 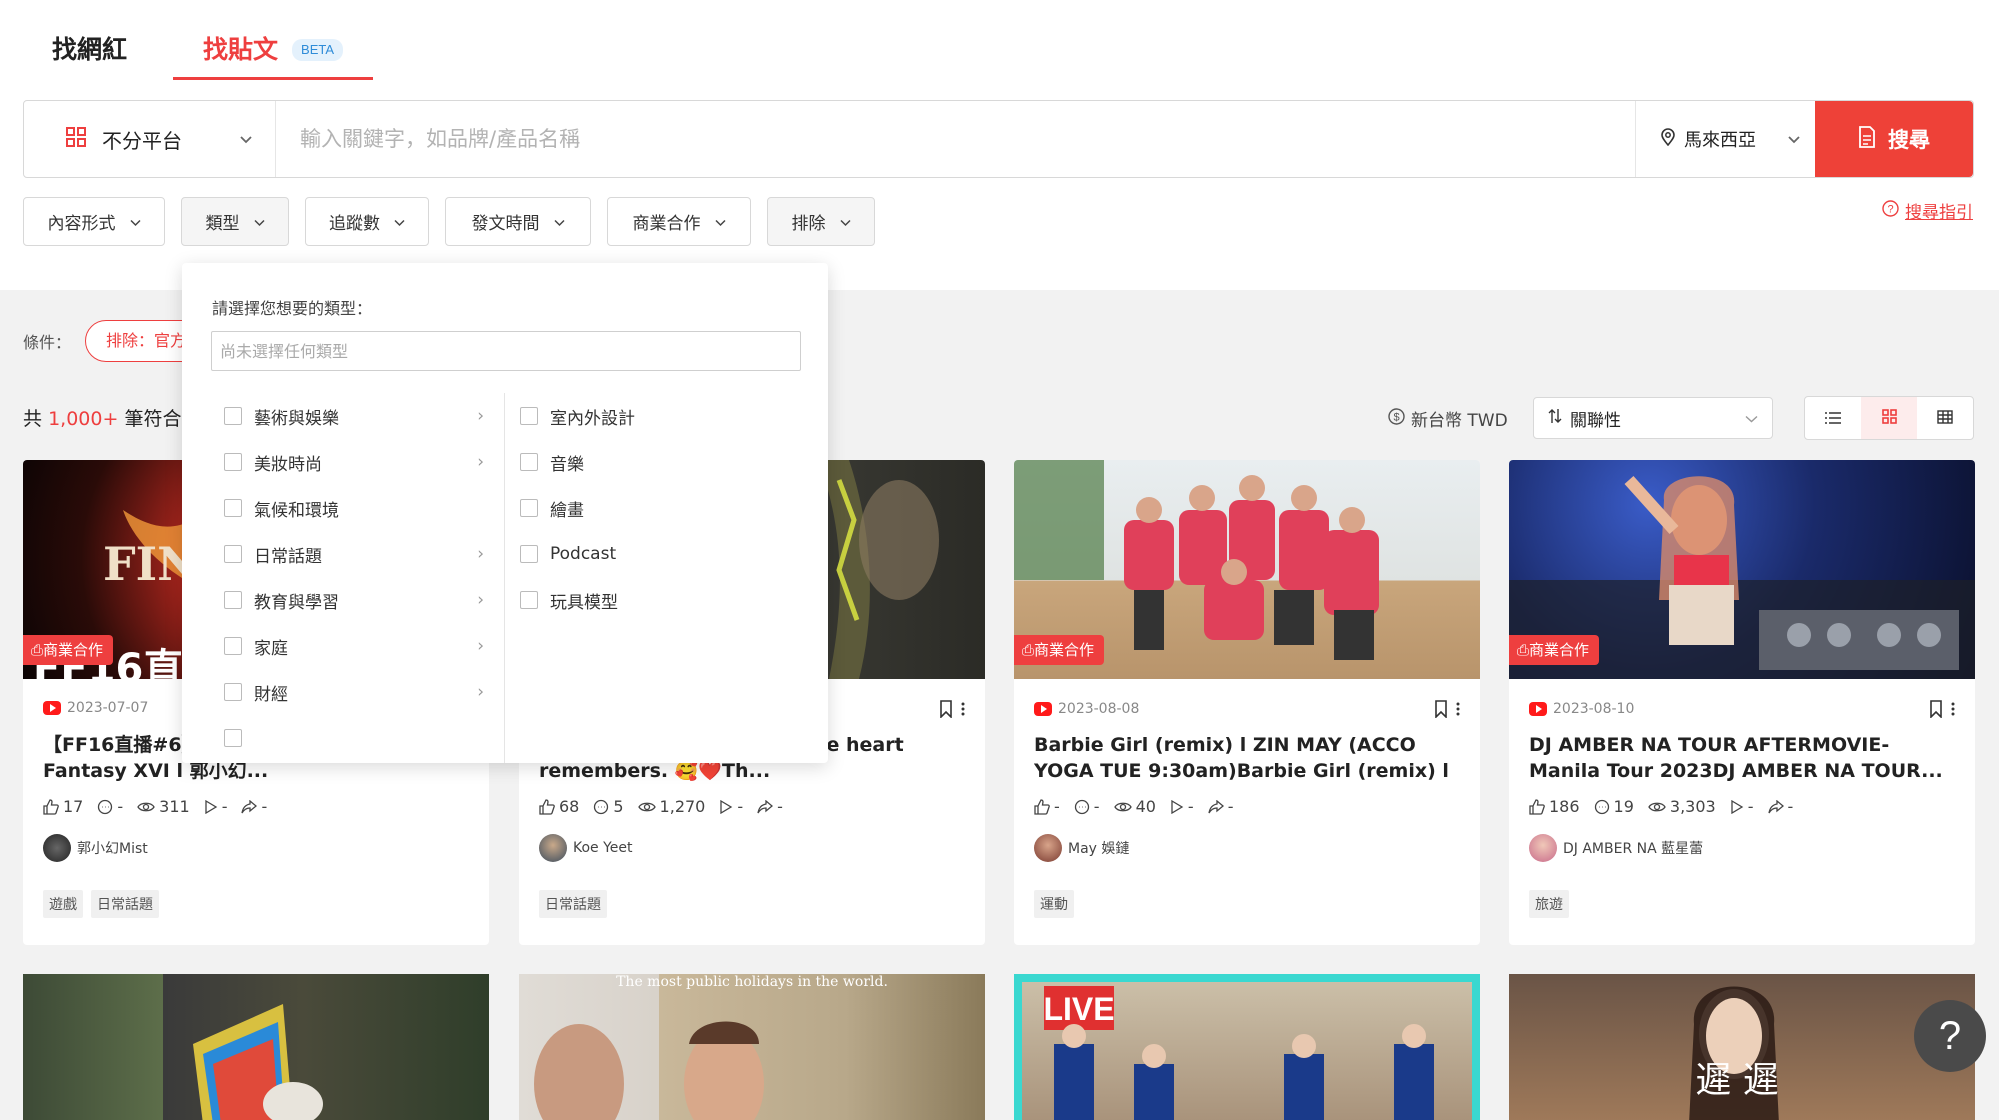 I want to click on filter-exclude: 排除, so click(x=821, y=221).